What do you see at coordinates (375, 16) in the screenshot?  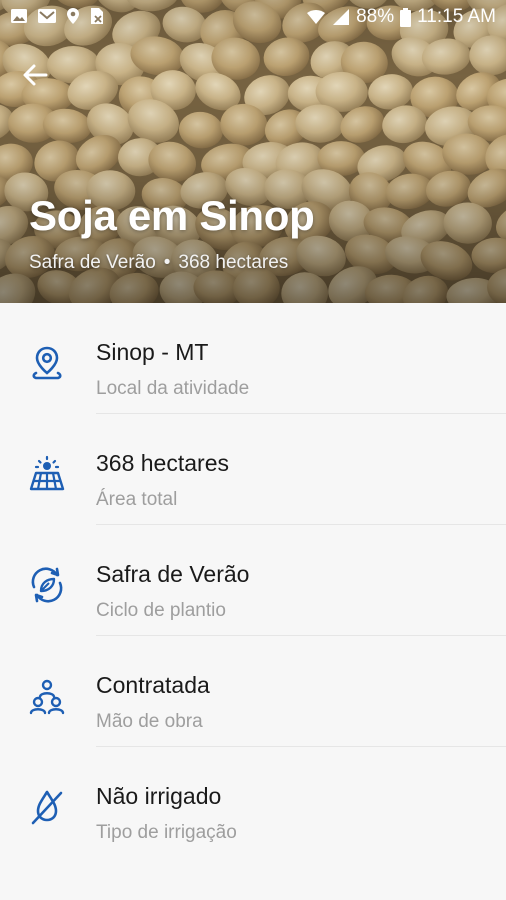 I see `battery-percent: 88%` at bounding box center [375, 16].